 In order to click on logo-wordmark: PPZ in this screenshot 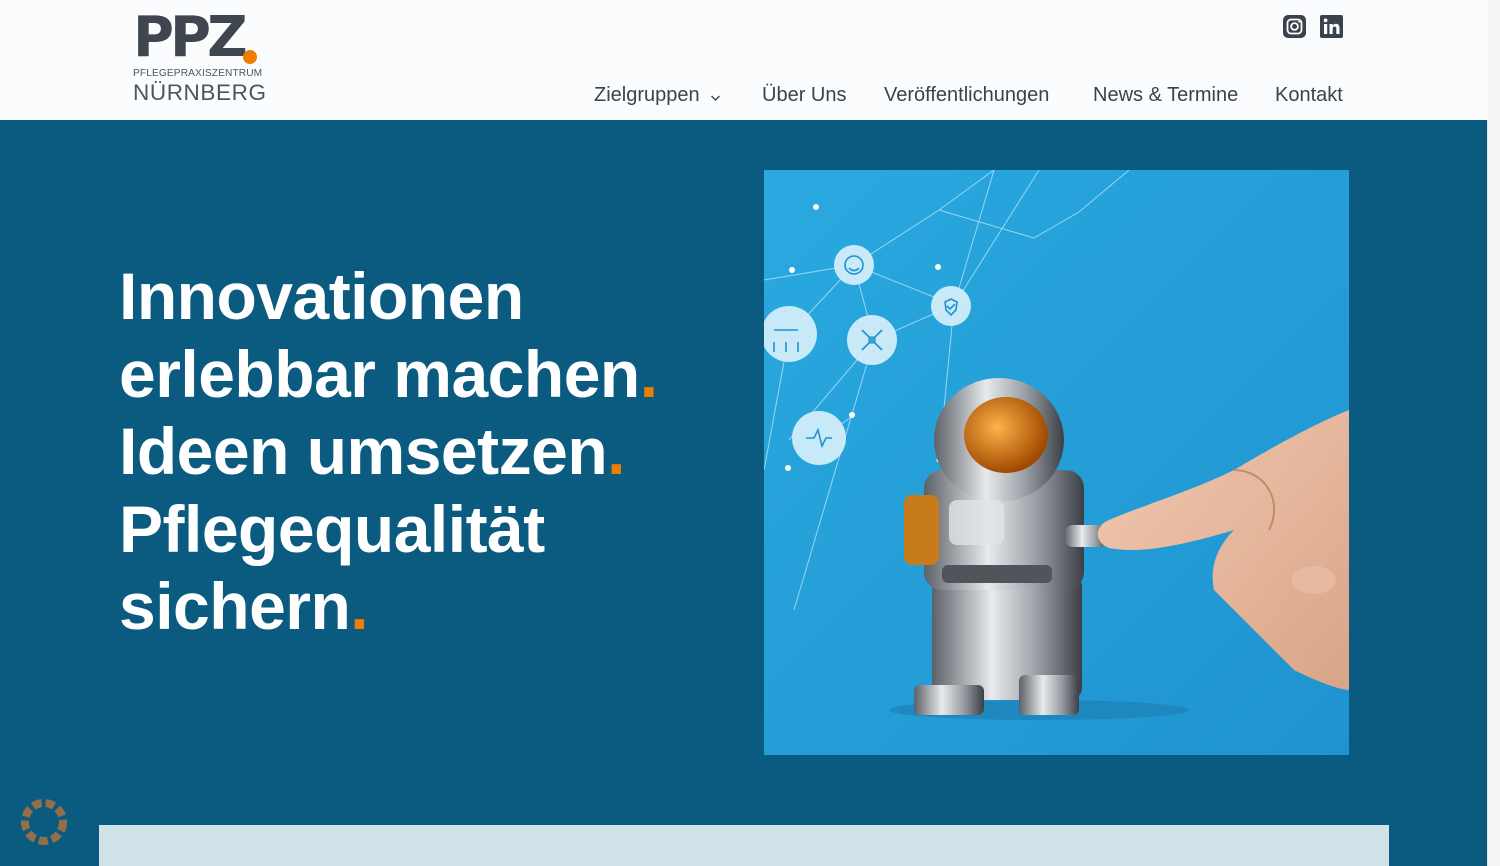, I will do `click(190, 37)`.